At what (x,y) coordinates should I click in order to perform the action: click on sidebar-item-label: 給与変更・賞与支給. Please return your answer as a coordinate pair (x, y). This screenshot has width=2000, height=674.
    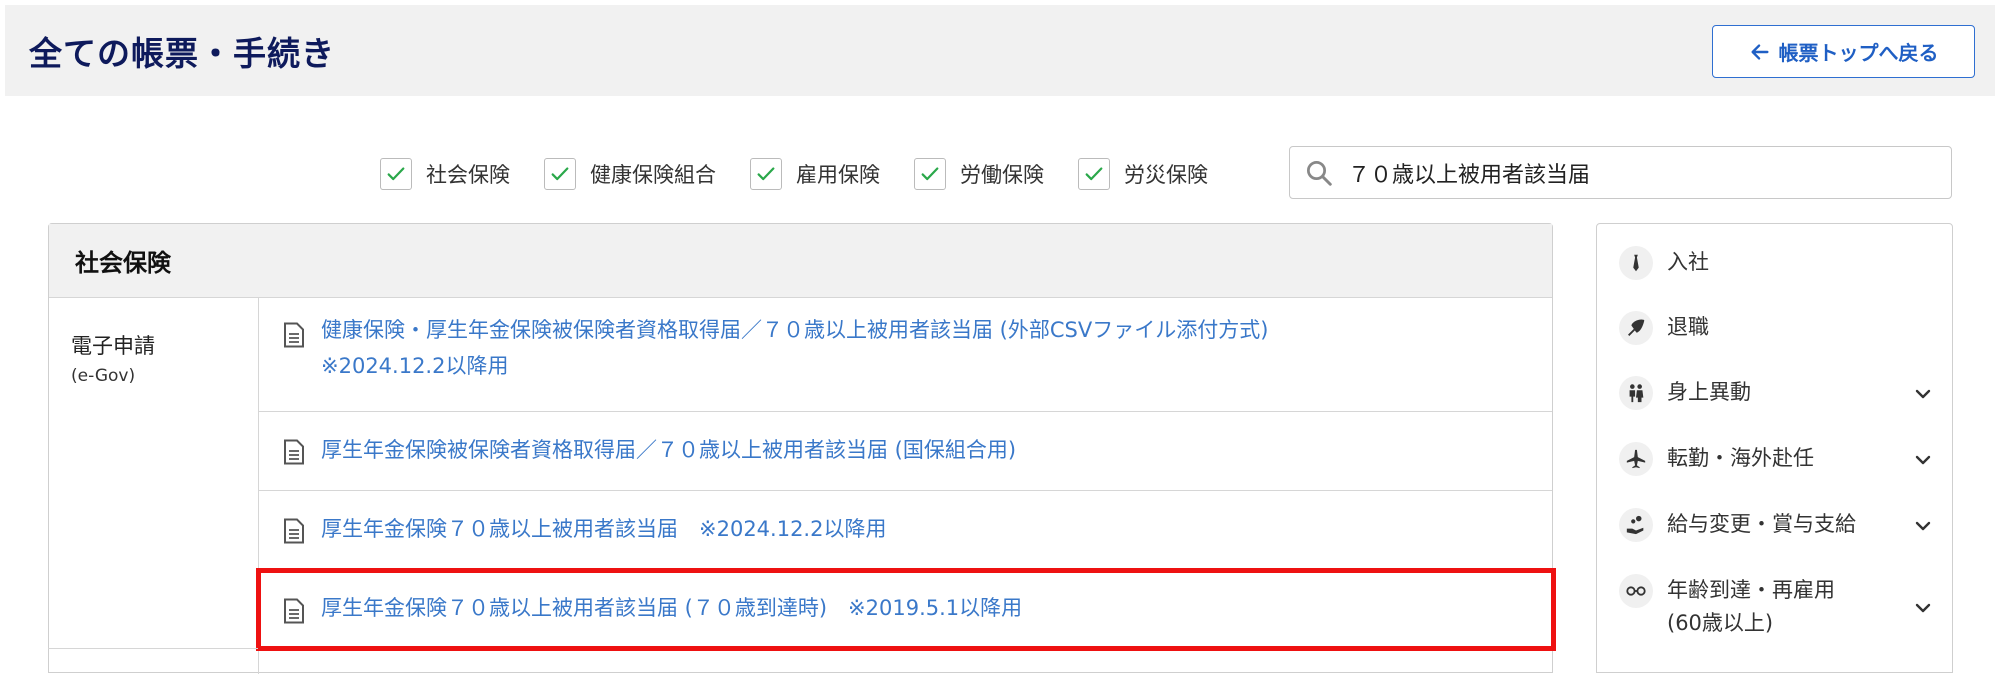
    Looking at the image, I should click on (1761, 524).